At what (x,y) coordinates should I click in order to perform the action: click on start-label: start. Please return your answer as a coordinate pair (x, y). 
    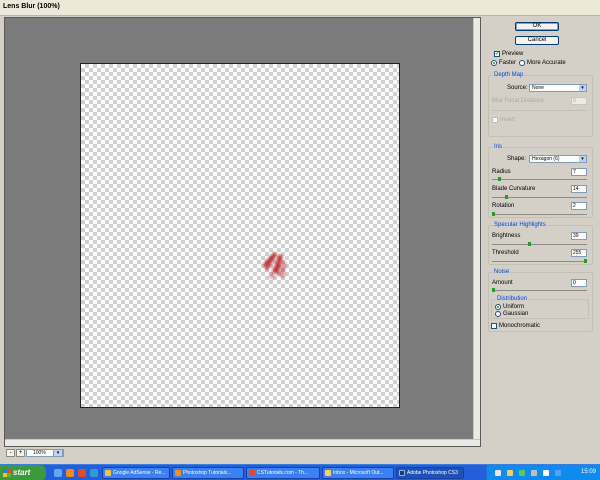
    Looking at the image, I should click on (22, 472).